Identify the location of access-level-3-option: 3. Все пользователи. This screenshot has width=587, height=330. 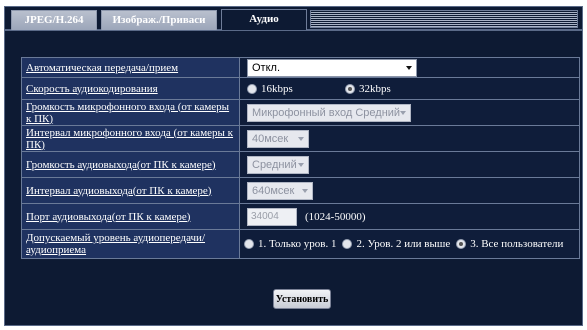
(509, 244).